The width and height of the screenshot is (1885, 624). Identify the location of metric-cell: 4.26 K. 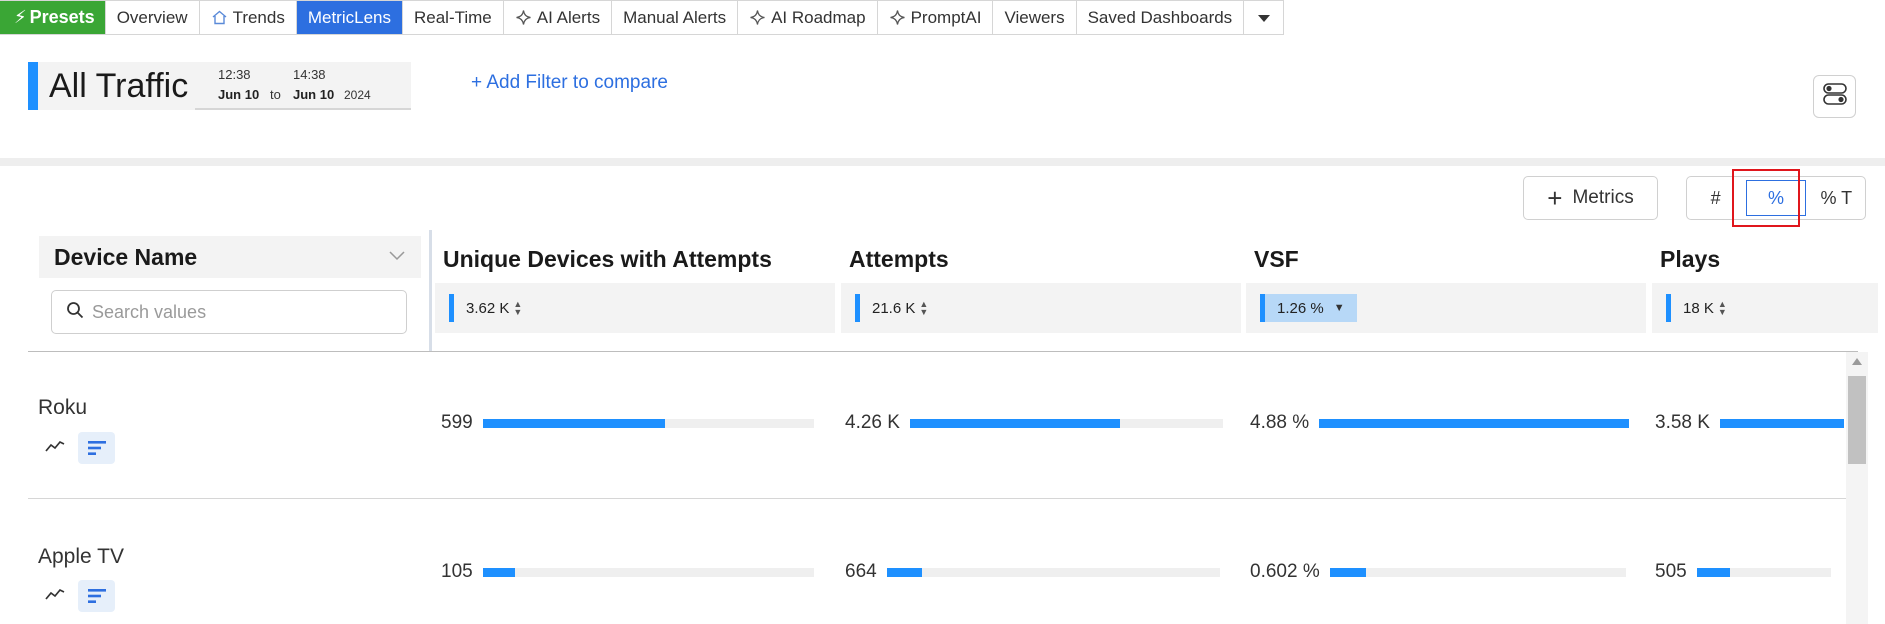
(1035, 423).